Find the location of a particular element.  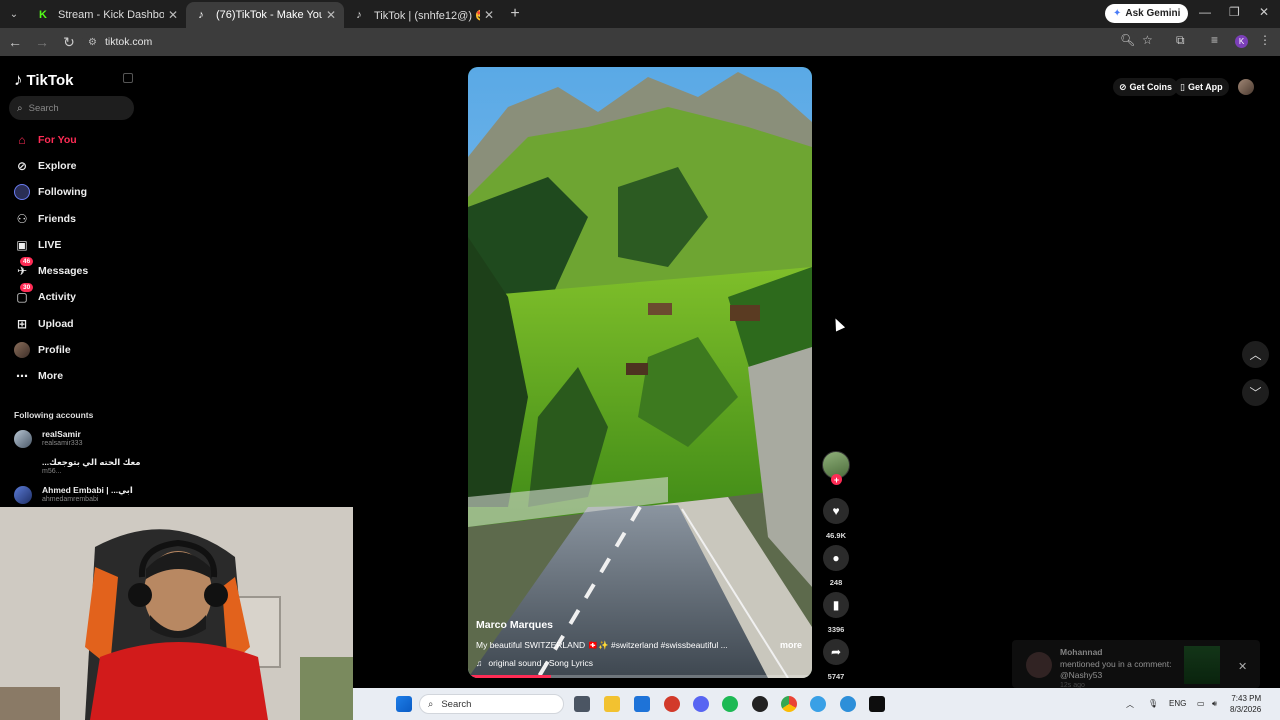

window-close-icon: ✕ is located at coordinates (1264, 12).